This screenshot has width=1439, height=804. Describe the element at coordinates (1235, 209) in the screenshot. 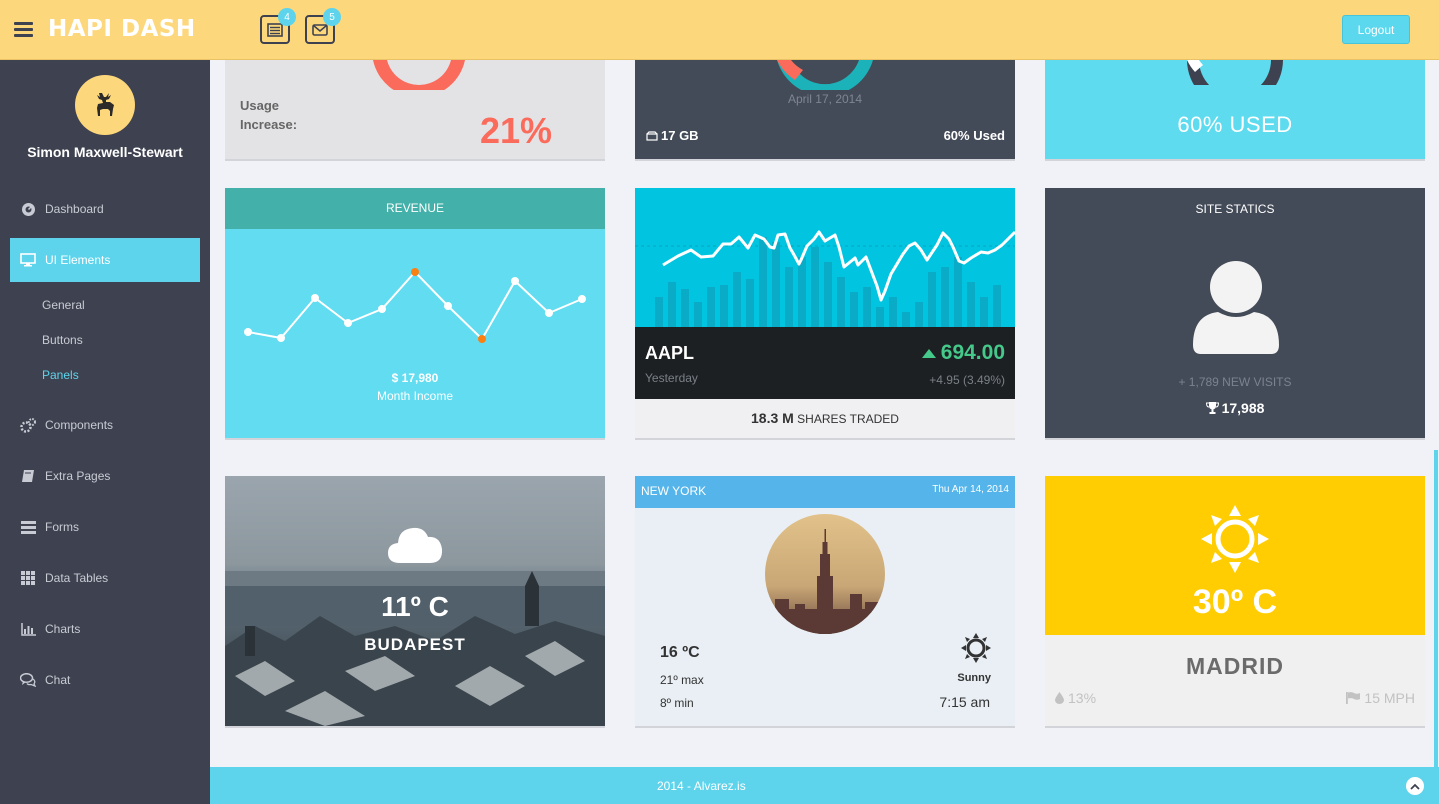

I see `site-stats-title: SITE STATICS` at that location.